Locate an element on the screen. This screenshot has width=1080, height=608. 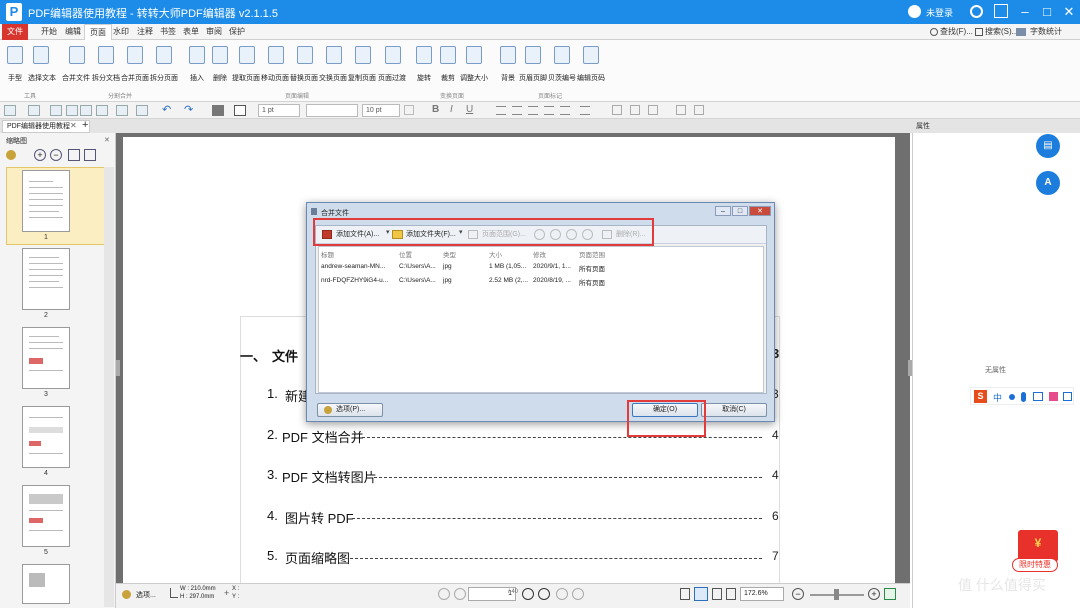
tab-edit: 编辑 is located at coordinates (73, 32).